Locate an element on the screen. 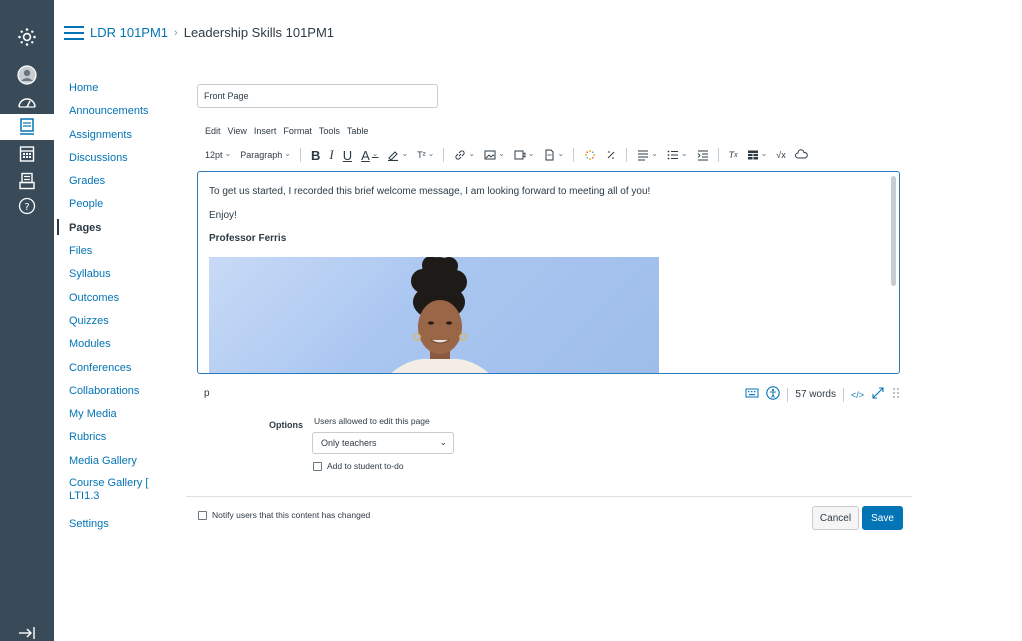  image-icon is located at coordinates (494, 155).